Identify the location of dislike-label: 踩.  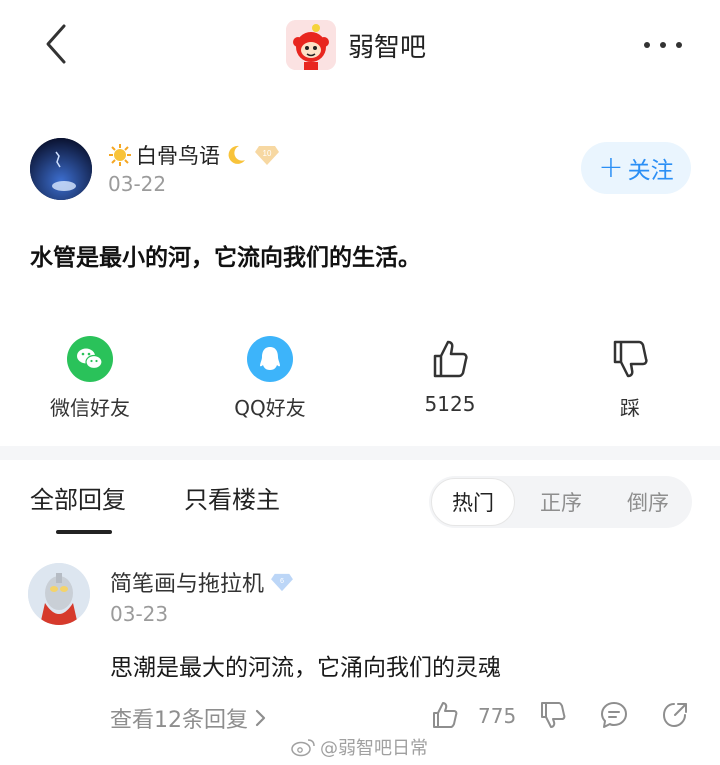
(630, 408).